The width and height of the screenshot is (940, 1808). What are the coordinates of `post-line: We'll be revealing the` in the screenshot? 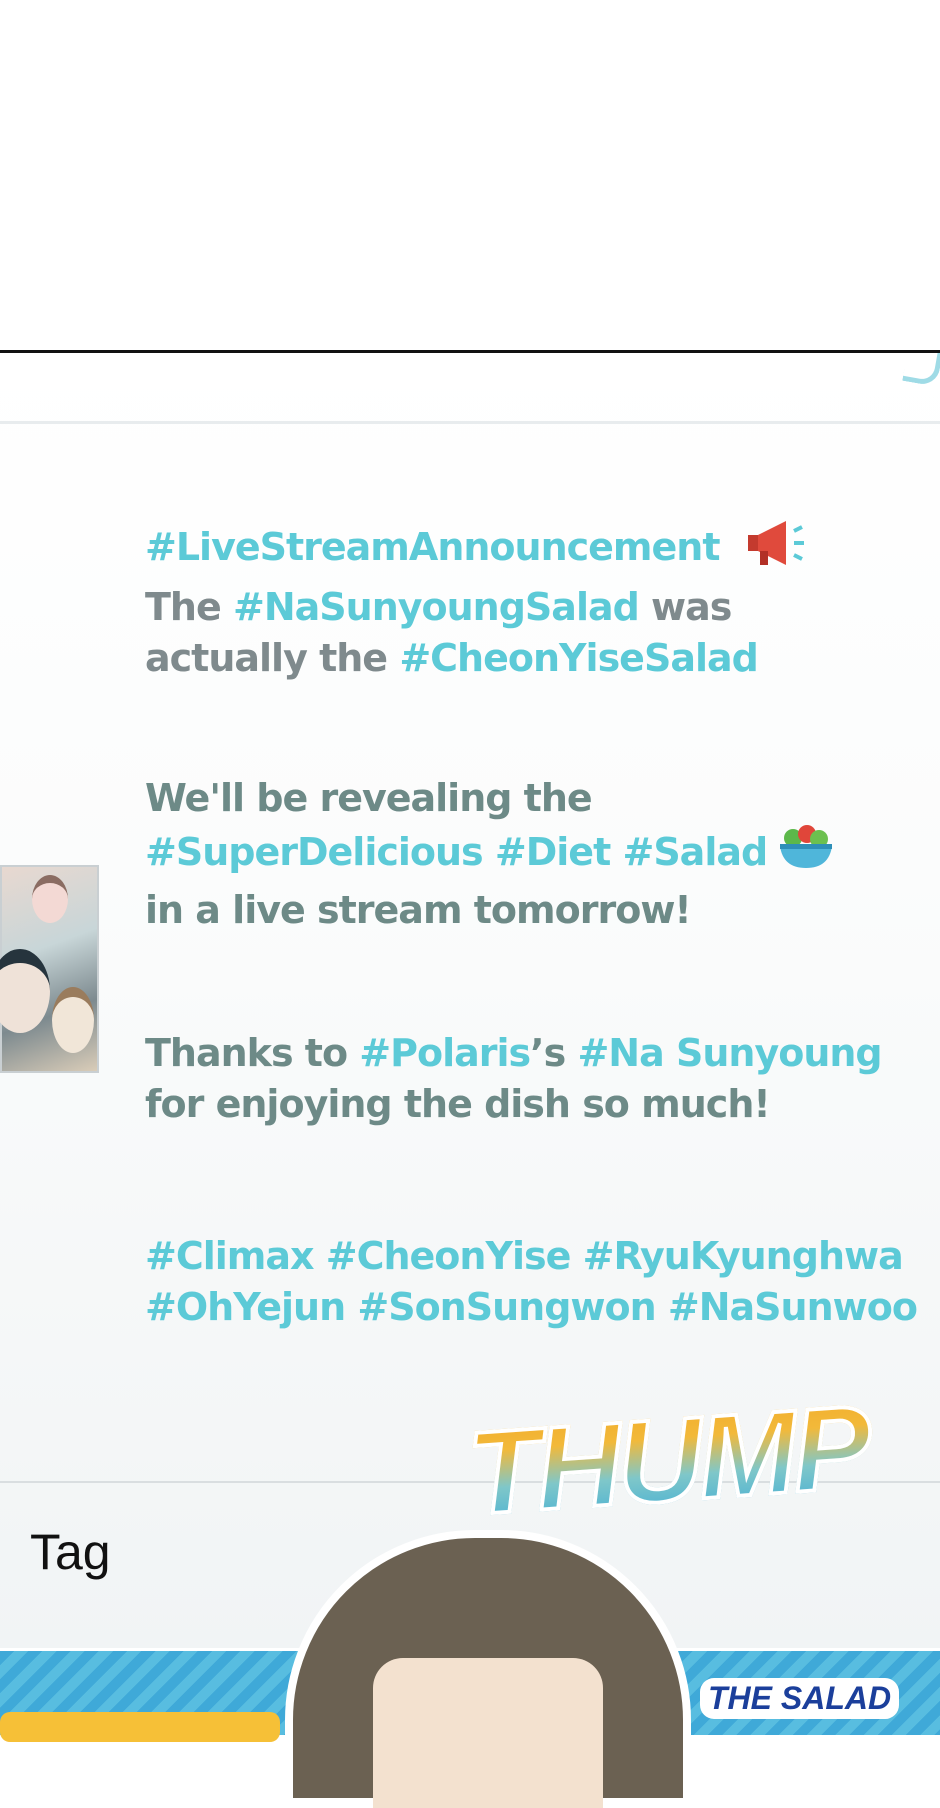 It's located at (369, 798).